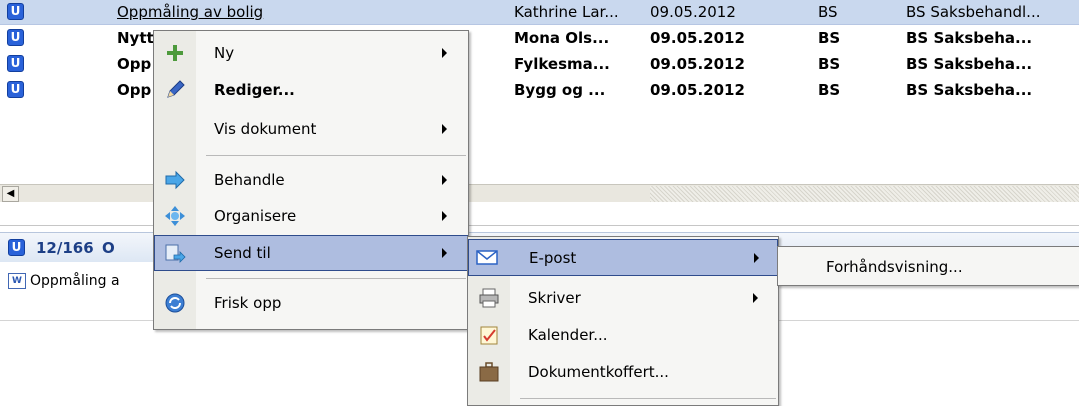  Describe the element at coordinates (311, 253) in the screenshot. I see `menu-item-send-to: Send til` at that location.